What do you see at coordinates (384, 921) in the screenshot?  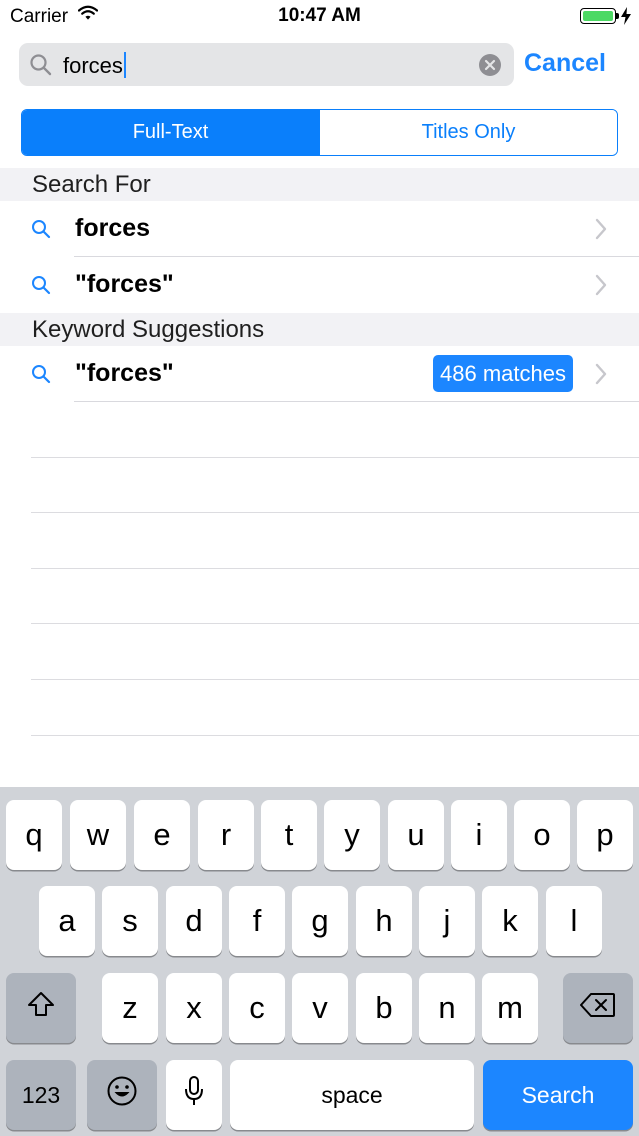 I see `key-h: h` at bounding box center [384, 921].